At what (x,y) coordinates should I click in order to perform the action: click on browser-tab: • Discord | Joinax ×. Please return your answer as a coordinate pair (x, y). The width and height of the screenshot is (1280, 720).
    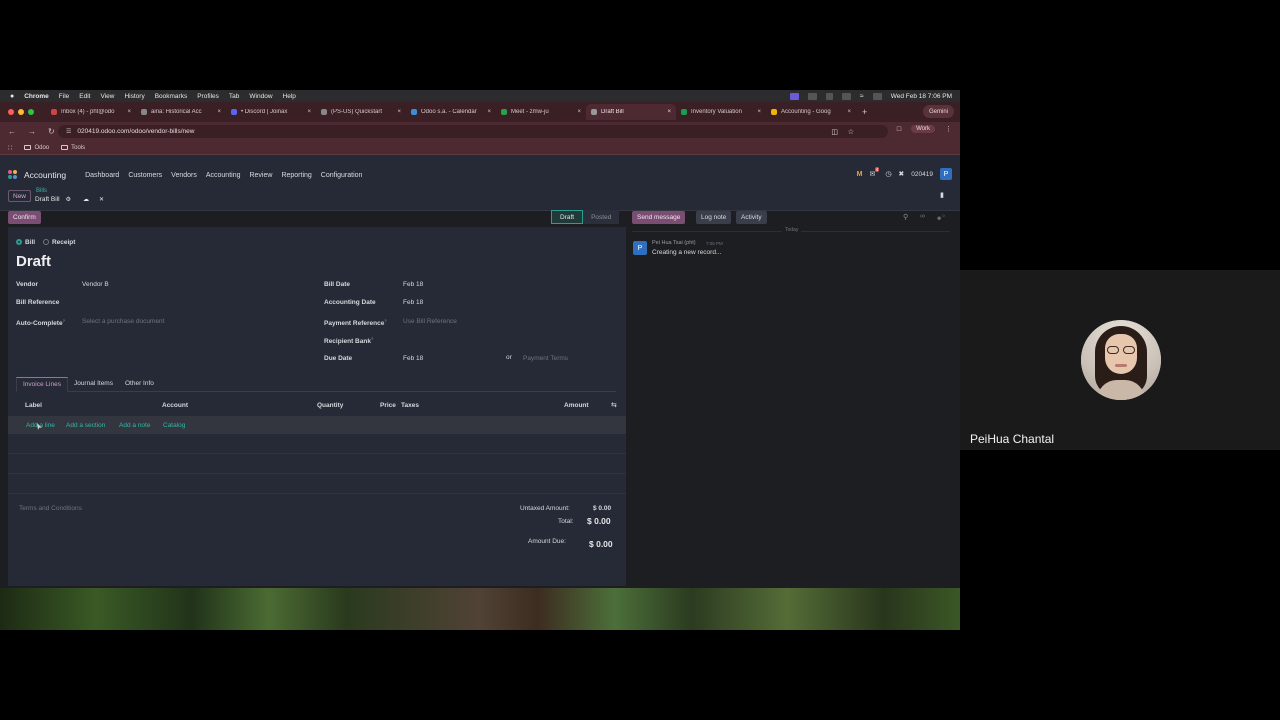
    Looking at the image, I should click on (271, 112).